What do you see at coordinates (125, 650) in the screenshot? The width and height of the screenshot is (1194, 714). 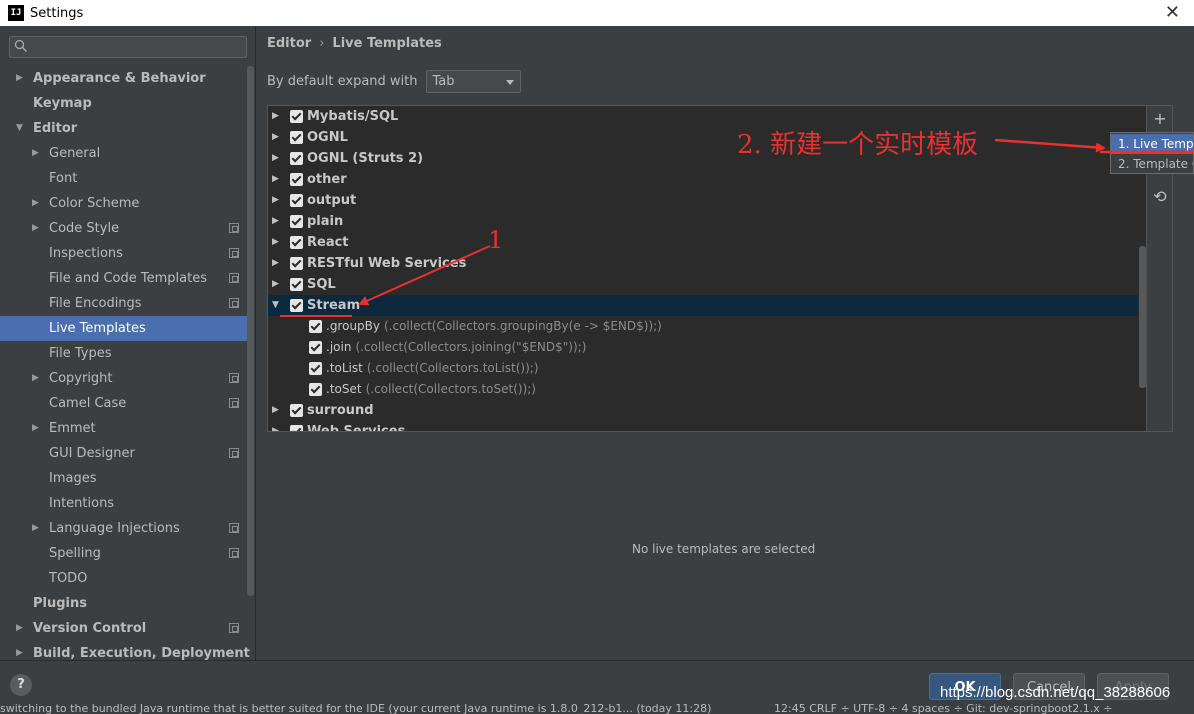 I see `sidebar-item-build-execution-deployment: ▶ Build, Execution, Deployment` at bounding box center [125, 650].